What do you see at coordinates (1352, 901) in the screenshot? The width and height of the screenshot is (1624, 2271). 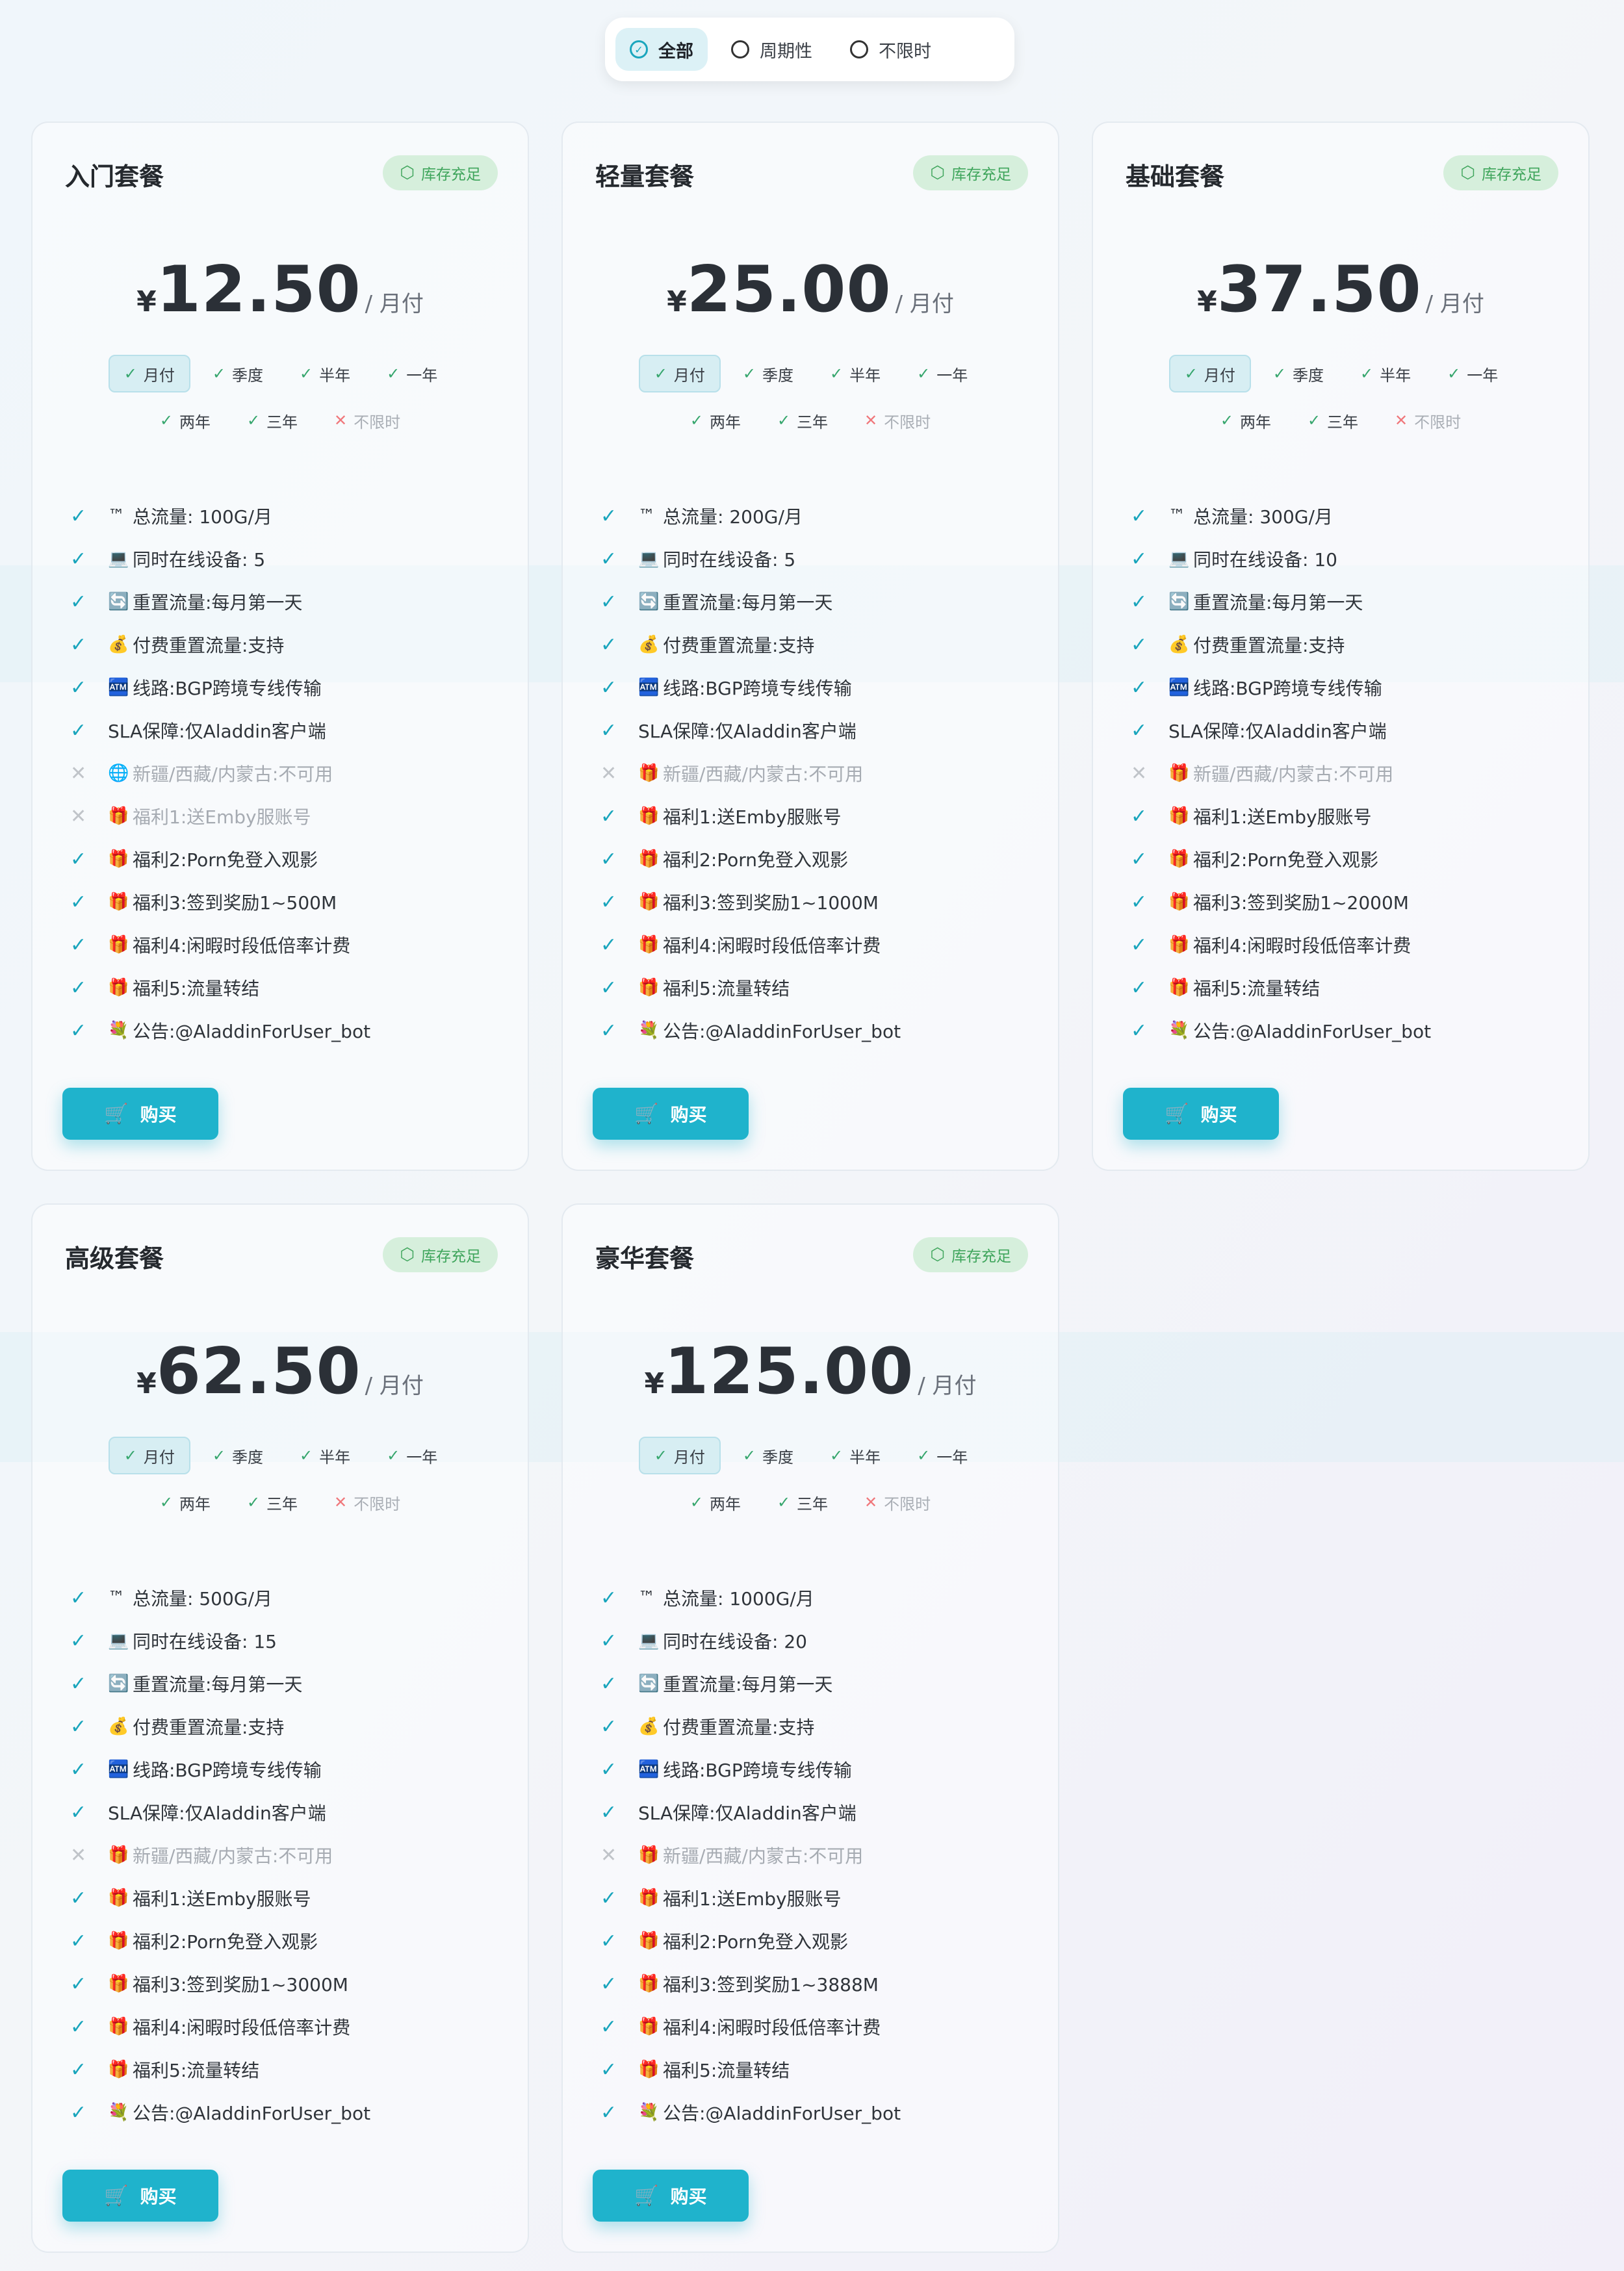 I see `feature-item: ✓ 🎁 福利3:签到奖励1~2000M` at bounding box center [1352, 901].